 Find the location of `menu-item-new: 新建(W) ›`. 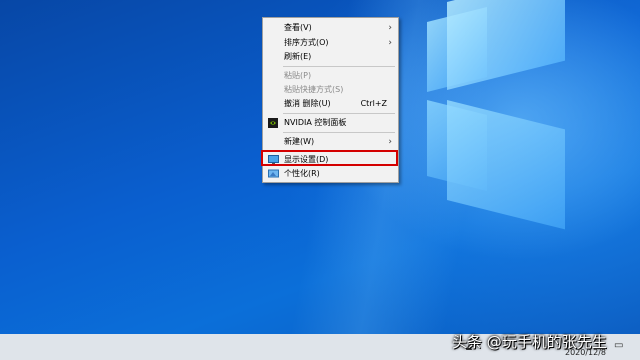

menu-item-new: 新建(W) › is located at coordinates (330, 142).